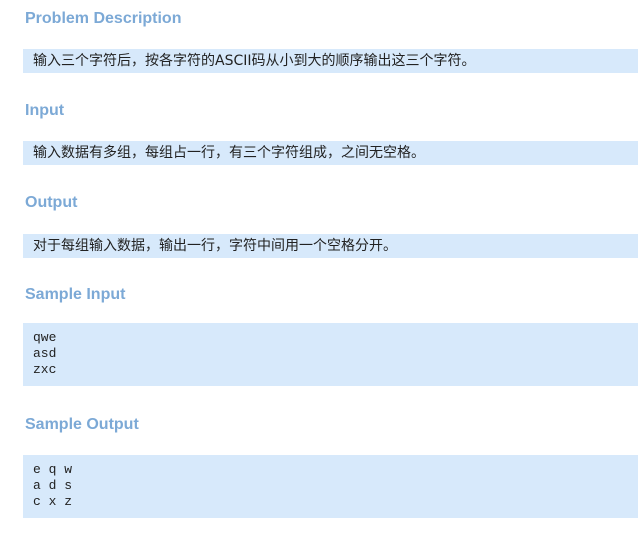 The image size is (638, 534). I want to click on sample-input-heading: Sample Input, so click(75, 294).